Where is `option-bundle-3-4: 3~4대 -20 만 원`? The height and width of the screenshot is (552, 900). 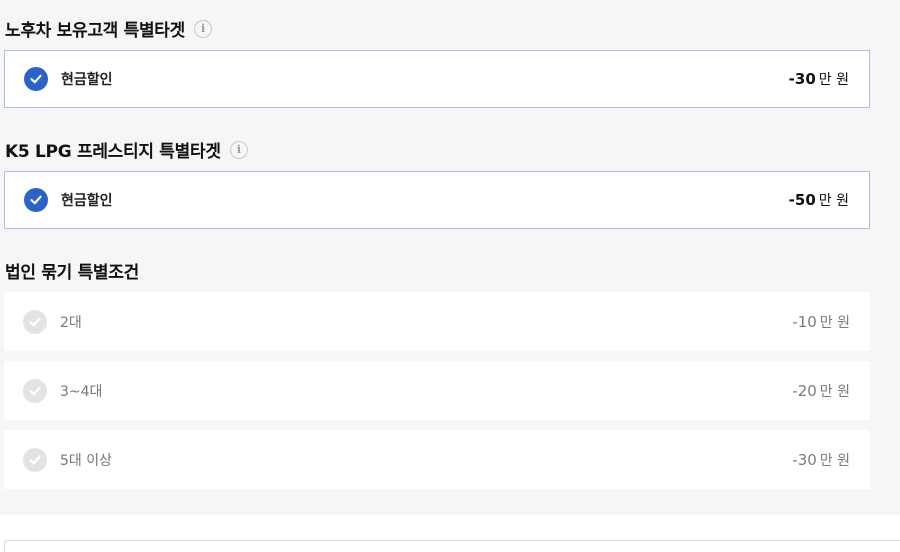 option-bundle-3-4: 3~4대 -20 만 원 is located at coordinates (437, 390).